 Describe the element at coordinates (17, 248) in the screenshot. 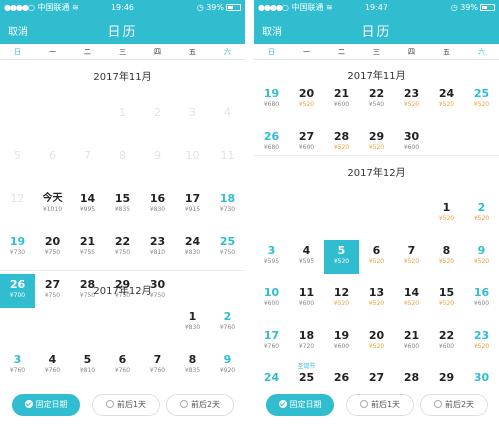

I see `calendar-day: 19 ¥730` at that location.